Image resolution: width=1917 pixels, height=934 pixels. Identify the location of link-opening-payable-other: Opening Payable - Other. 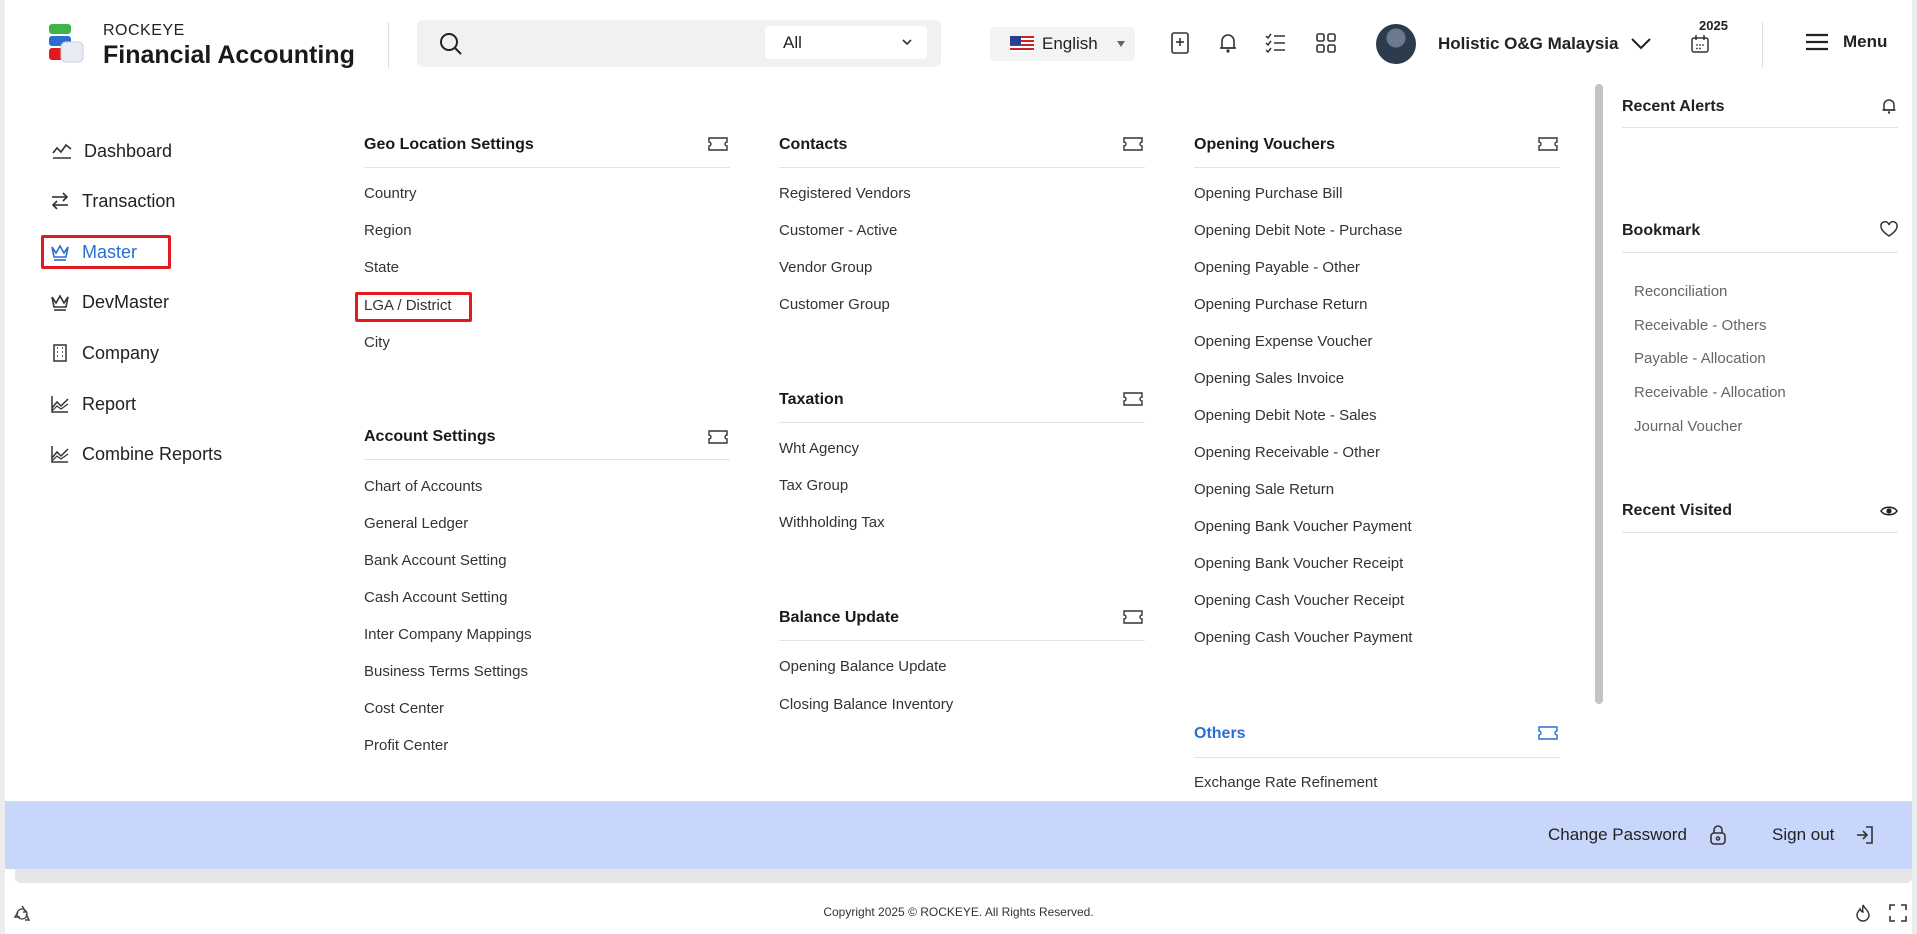
(1277, 267).